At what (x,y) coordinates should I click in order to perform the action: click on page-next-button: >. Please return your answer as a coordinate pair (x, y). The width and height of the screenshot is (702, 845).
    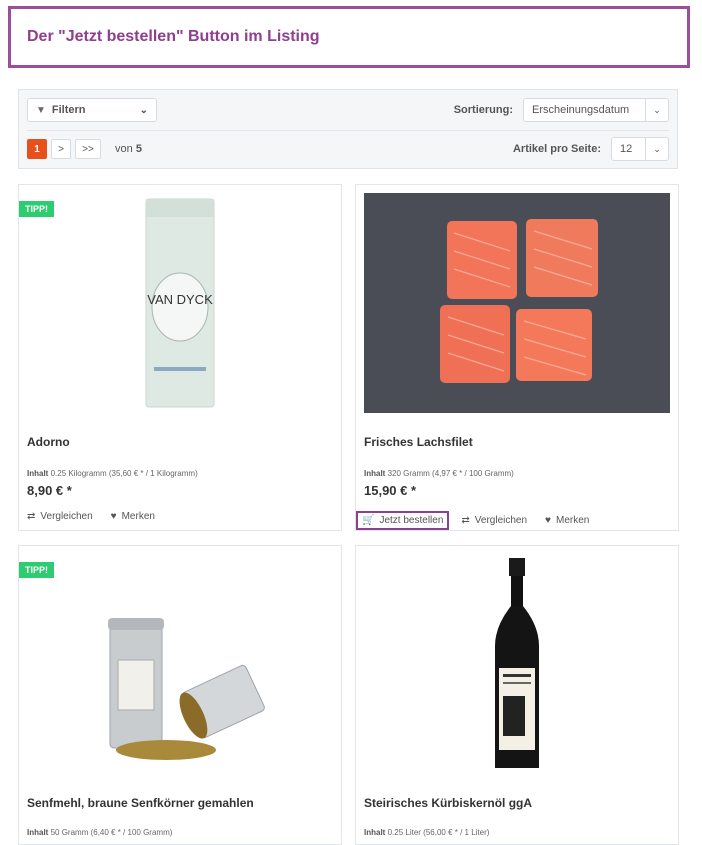
    Looking at the image, I should click on (61, 149).